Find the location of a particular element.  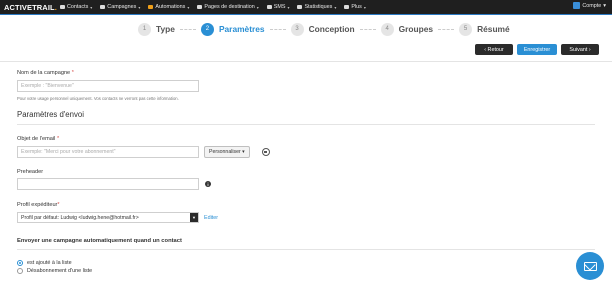

wizard-actions: ‹ Retour Enregistrer Suivant › is located at coordinates (537, 49).